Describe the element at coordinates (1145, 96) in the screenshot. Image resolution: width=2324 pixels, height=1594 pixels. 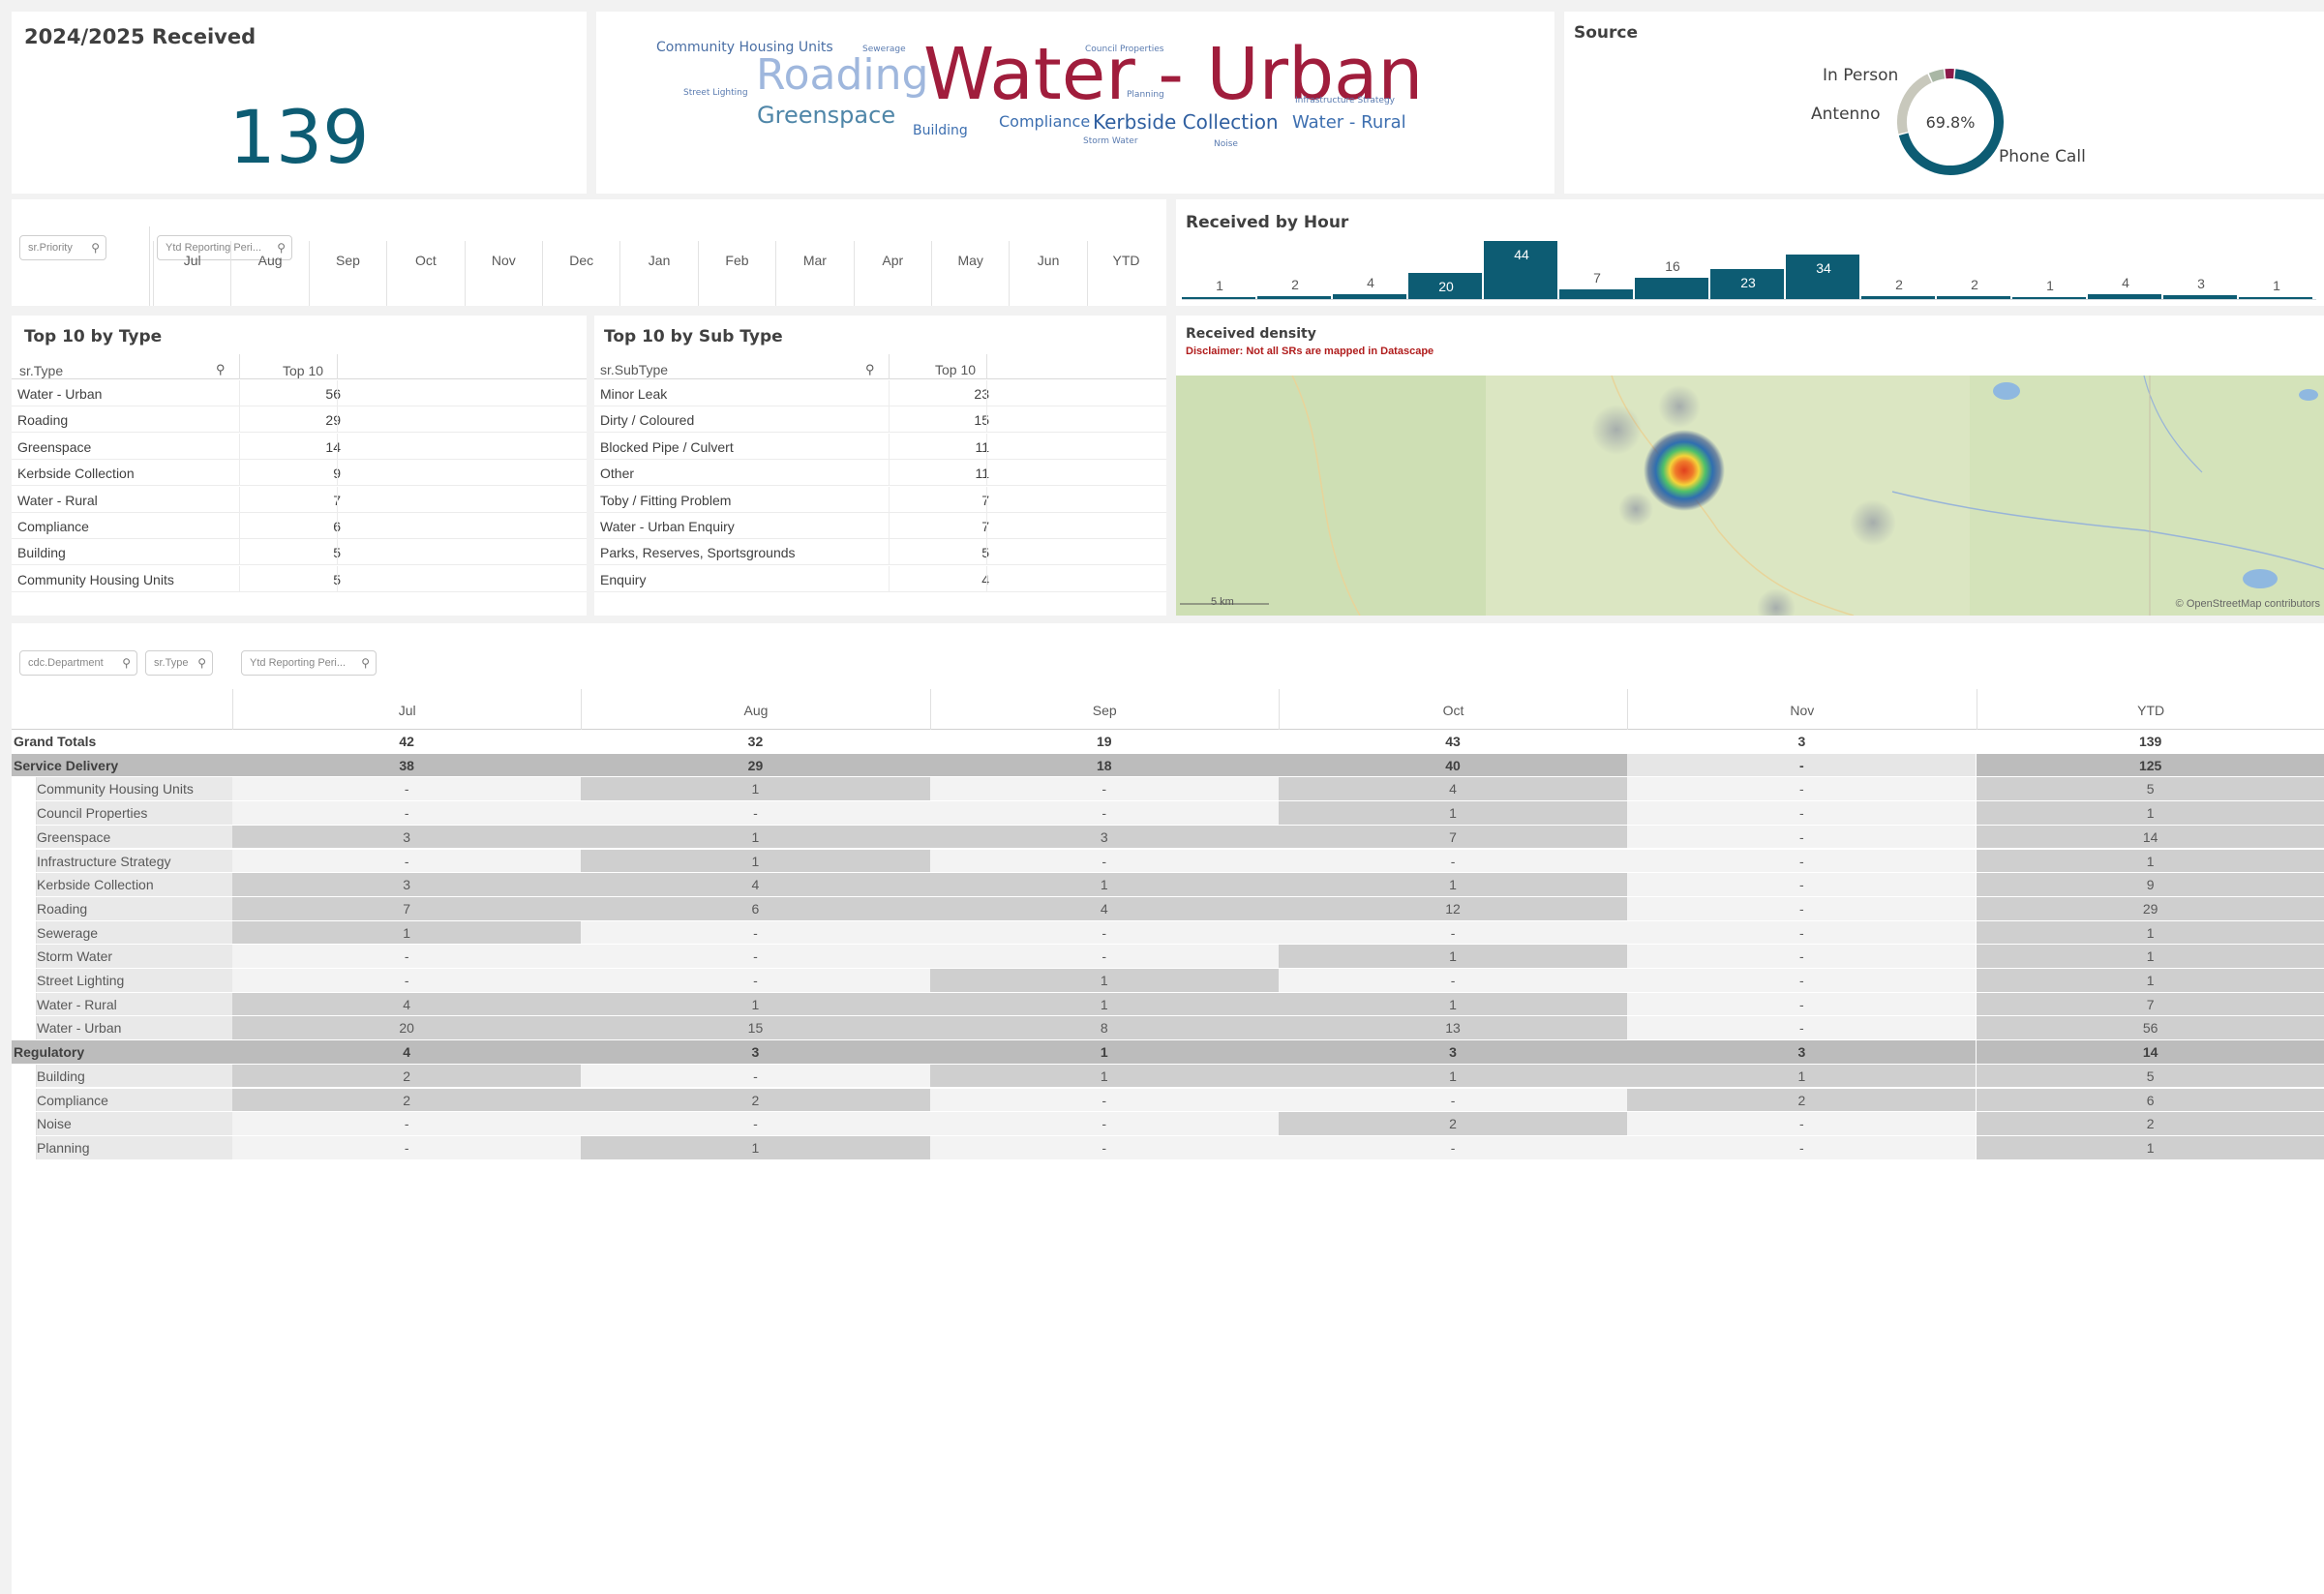
I see `word-cloud-word: Planning` at that location.